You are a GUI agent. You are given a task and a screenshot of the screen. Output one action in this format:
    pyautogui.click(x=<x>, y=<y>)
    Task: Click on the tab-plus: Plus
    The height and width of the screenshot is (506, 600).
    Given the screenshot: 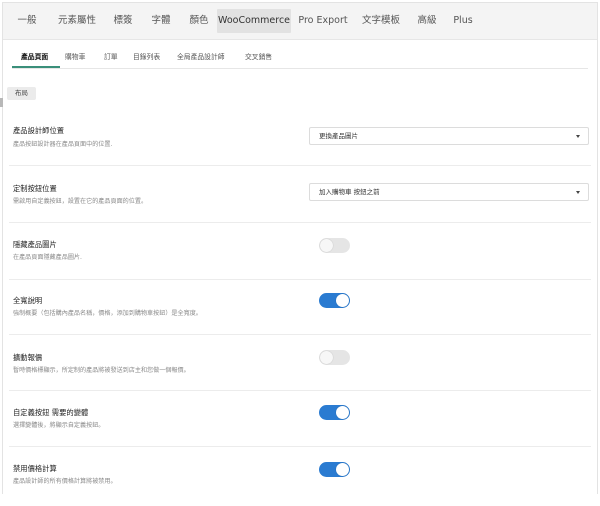 What is the action you would take?
    pyautogui.click(x=463, y=21)
    